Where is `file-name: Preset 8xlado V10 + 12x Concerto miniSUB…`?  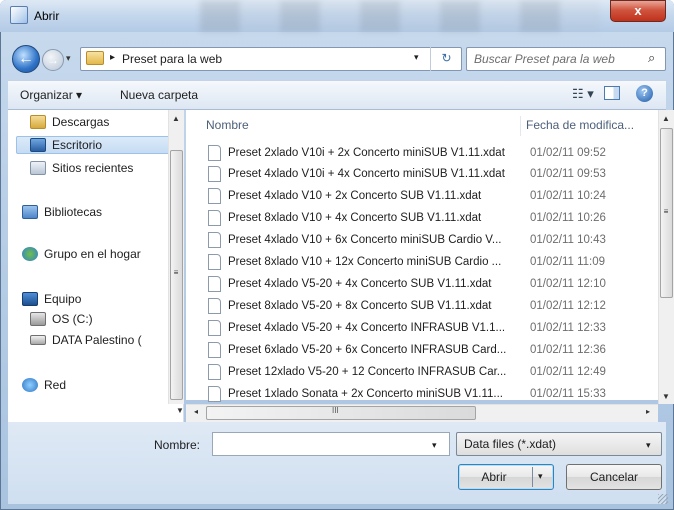 file-name: Preset 8xlado V10 + 12x Concerto miniSUB… is located at coordinates (365, 262).